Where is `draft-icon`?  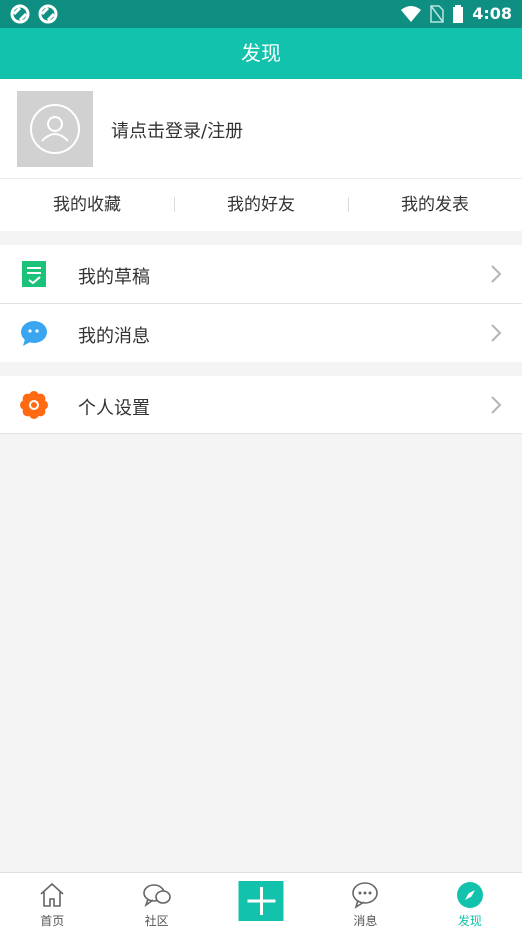
draft-icon is located at coordinates (34, 274).